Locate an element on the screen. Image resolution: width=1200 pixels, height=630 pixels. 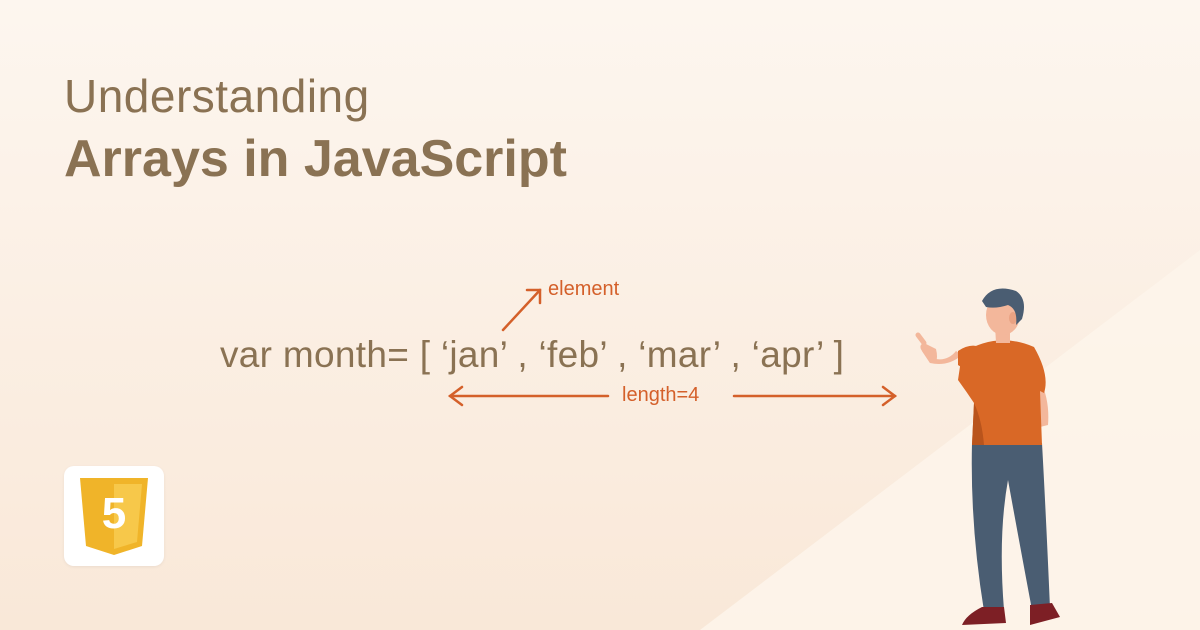
html5-logo: 5 is located at coordinates (114, 516).